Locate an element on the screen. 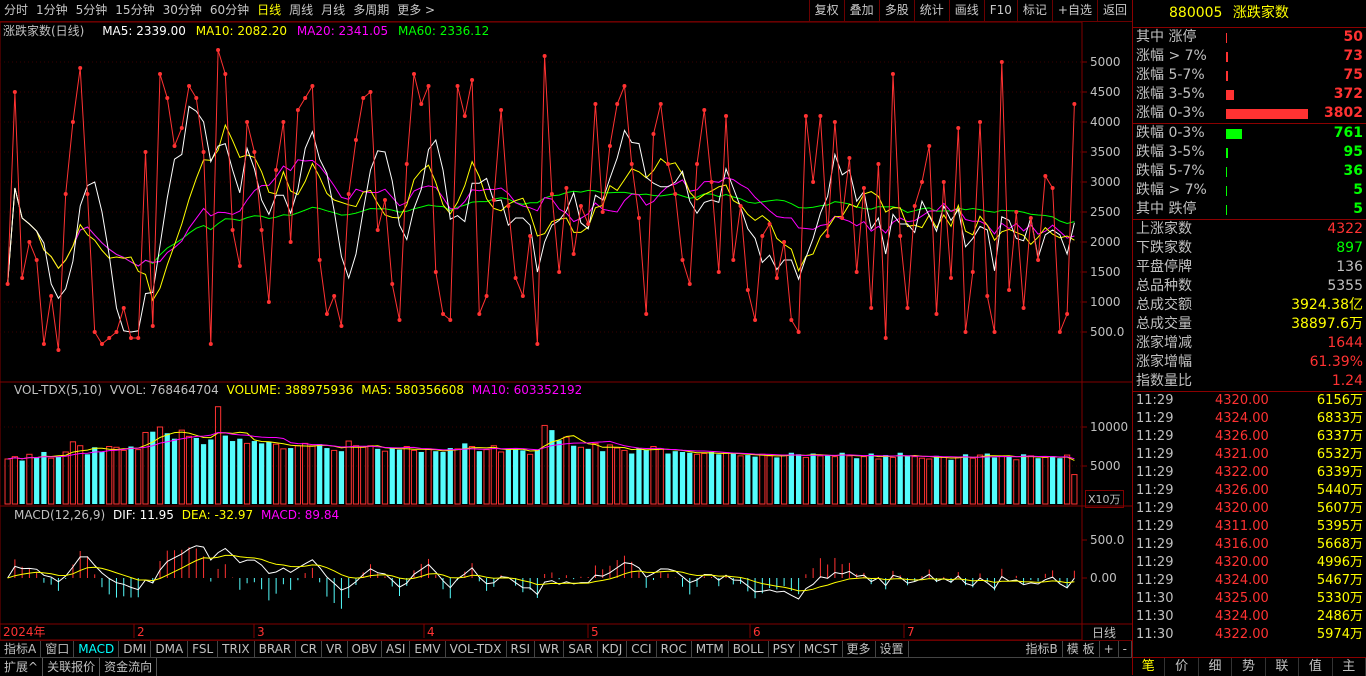  indicator-tab-15: WR is located at coordinates (550, 649).